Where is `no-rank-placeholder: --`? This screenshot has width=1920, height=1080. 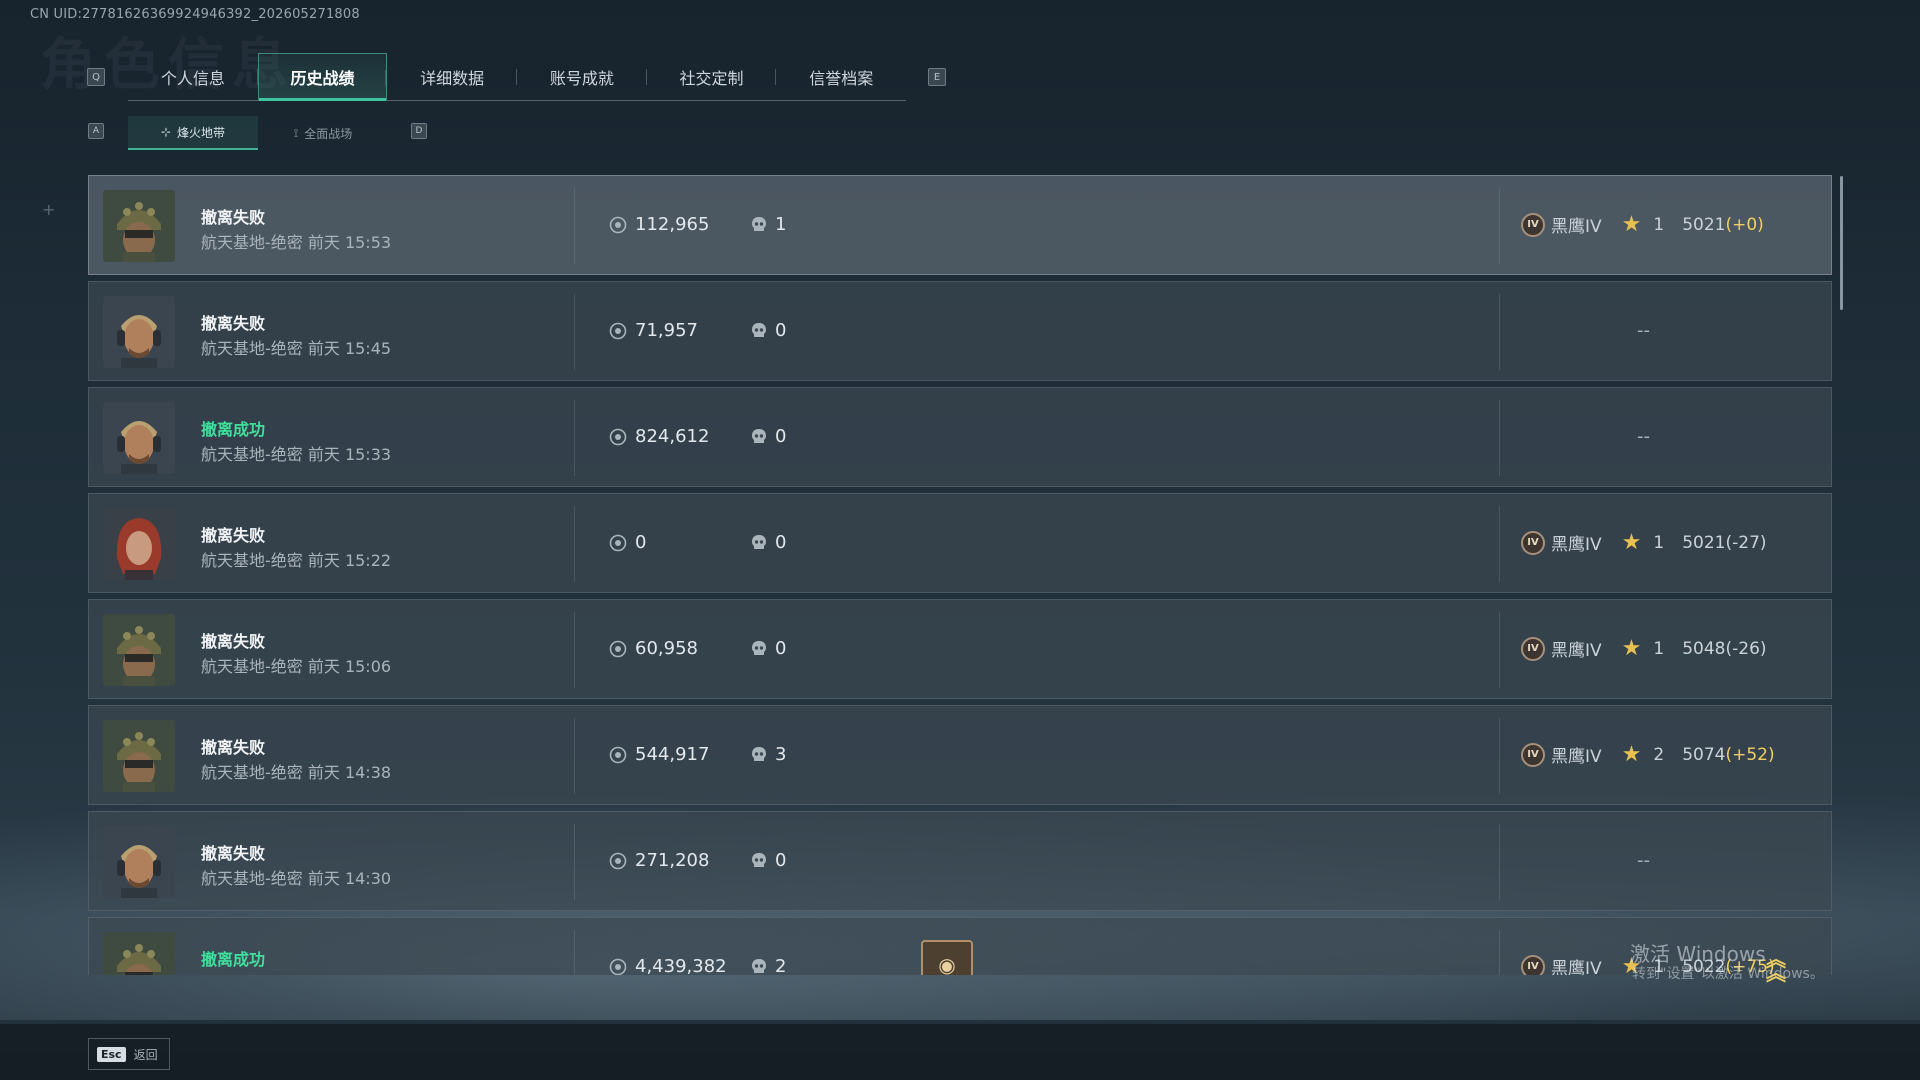 no-rank-placeholder: -- is located at coordinates (1643, 330).